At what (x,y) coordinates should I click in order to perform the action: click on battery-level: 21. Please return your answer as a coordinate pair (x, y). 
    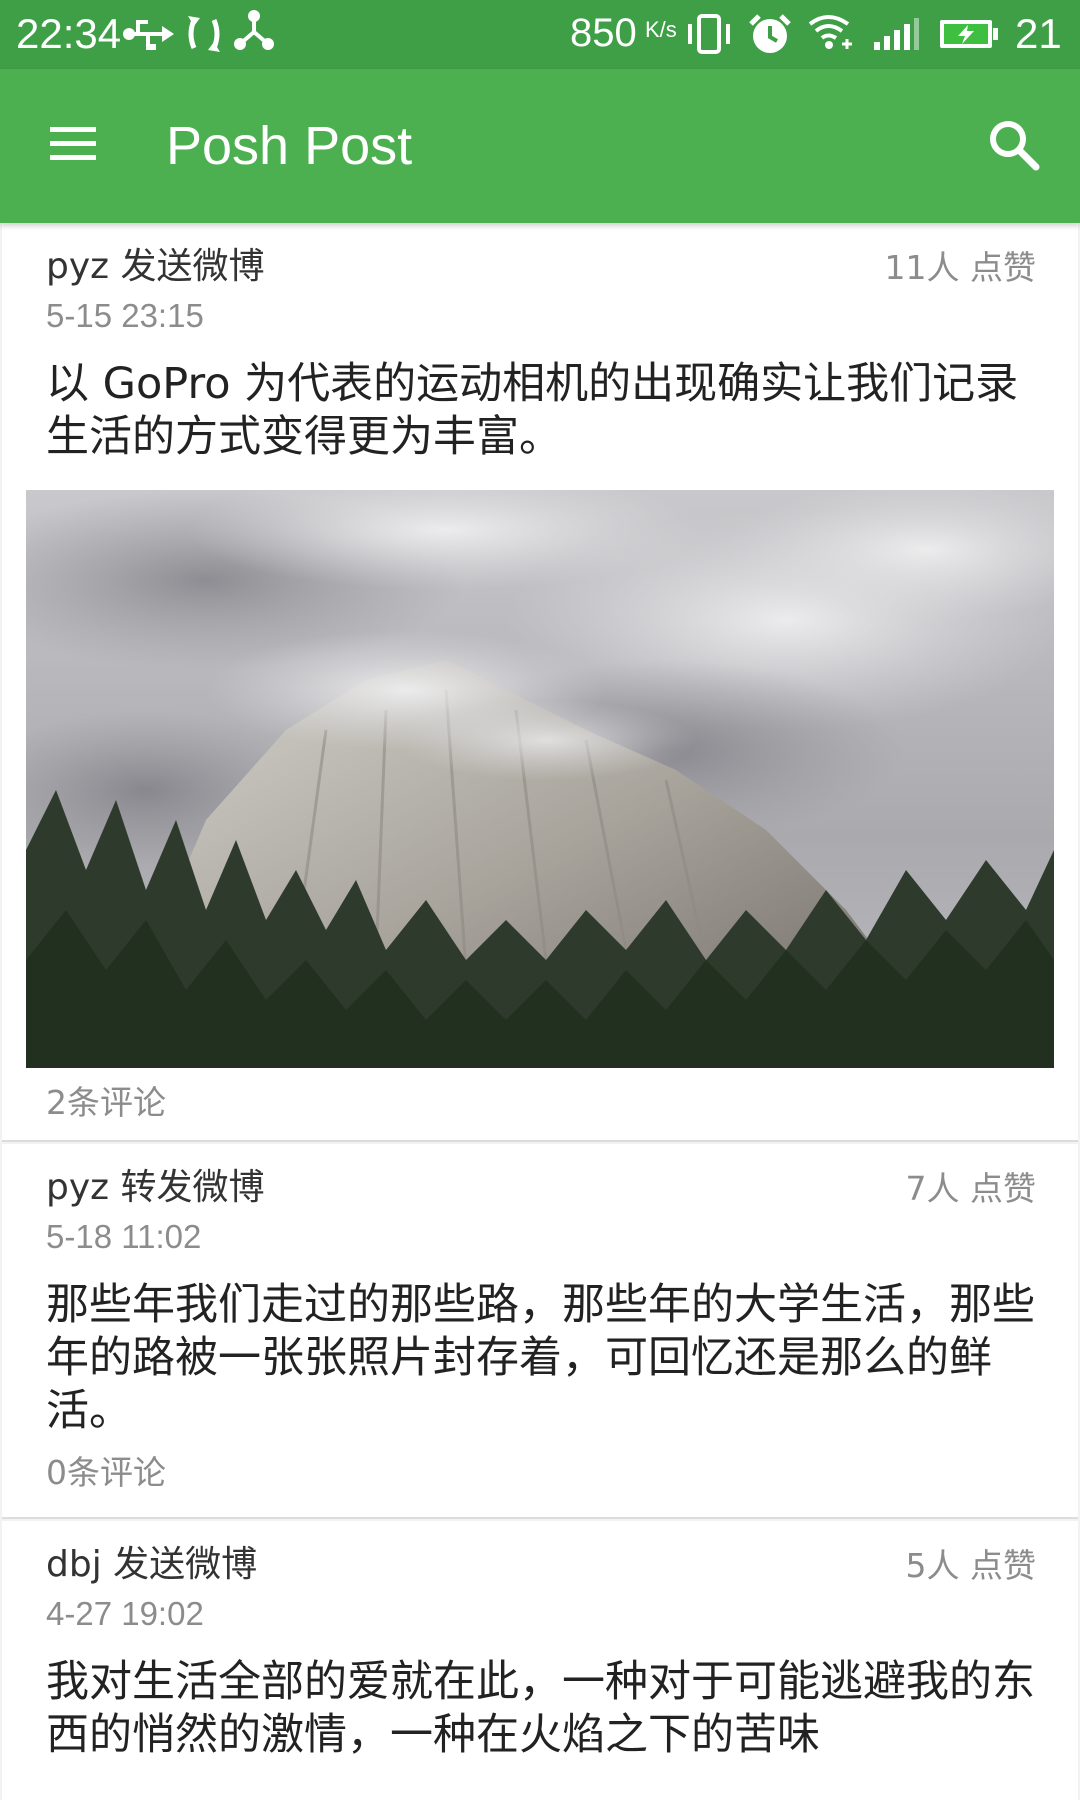
    Looking at the image, I should click on (1038, 33).